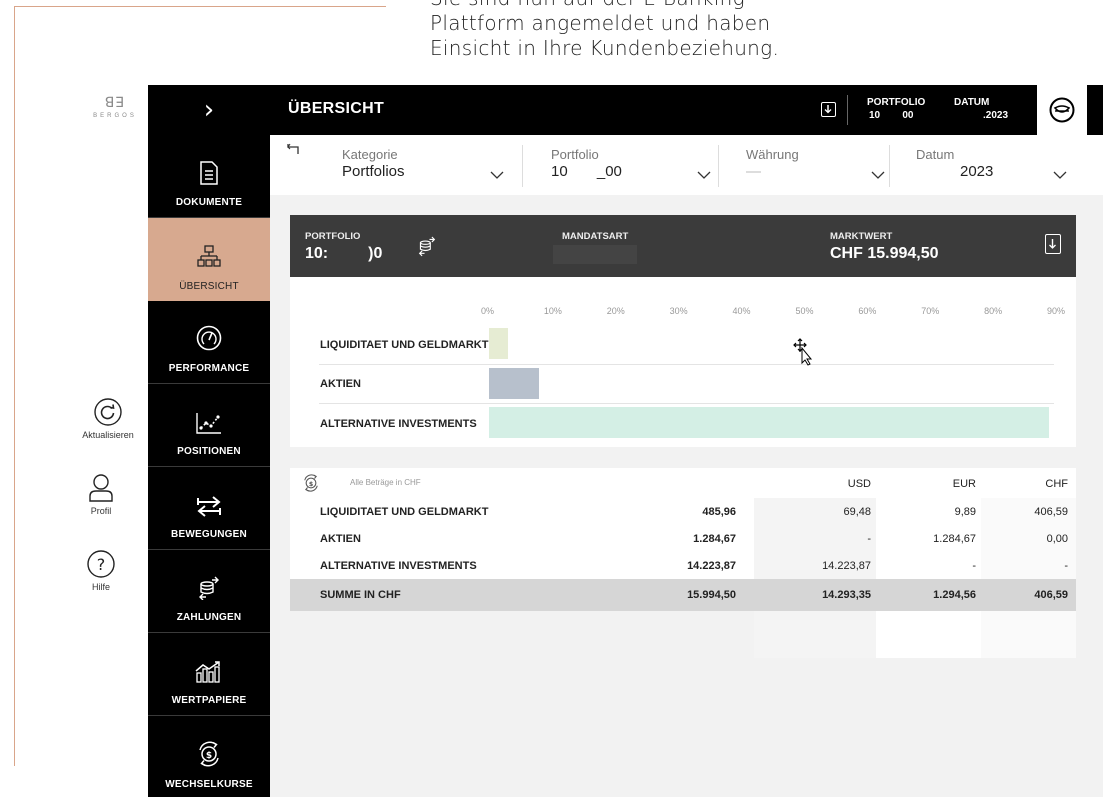  What do you see at coordinates (209, 176) in the screenshot?
I see `nav-item-dokumente: DOKUMENTE` at bounding box center [209, 176].